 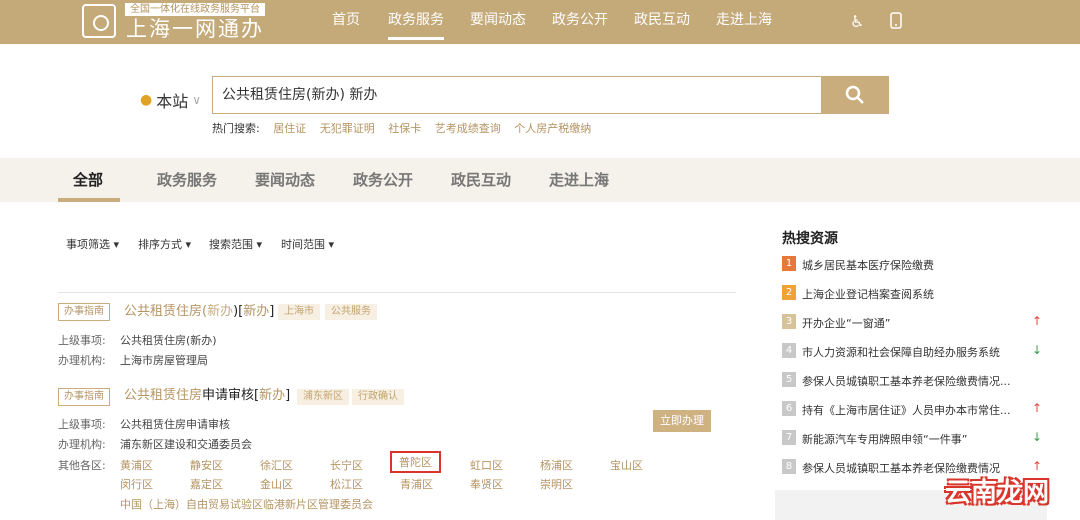 I want to click on rank-badge: 5, so click(x=789, y=379).